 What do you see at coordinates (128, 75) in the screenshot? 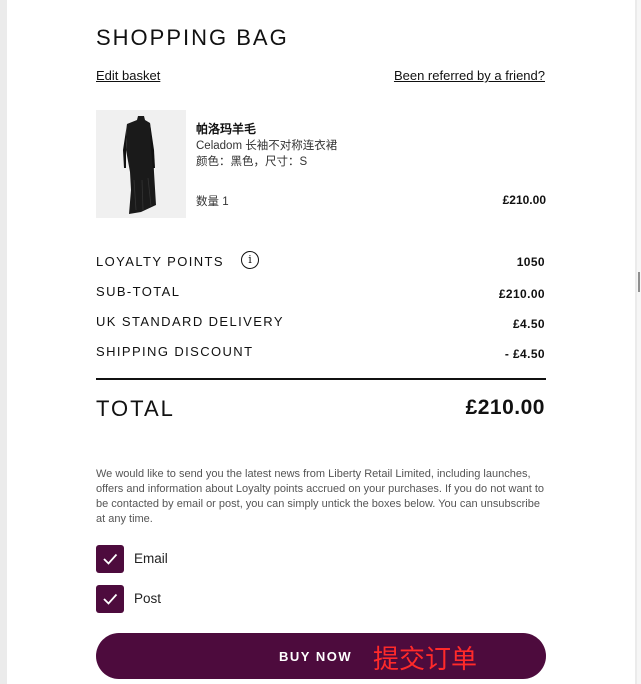
I see `edit-basket-link: Edit basket` at bounding box center [128, 75].